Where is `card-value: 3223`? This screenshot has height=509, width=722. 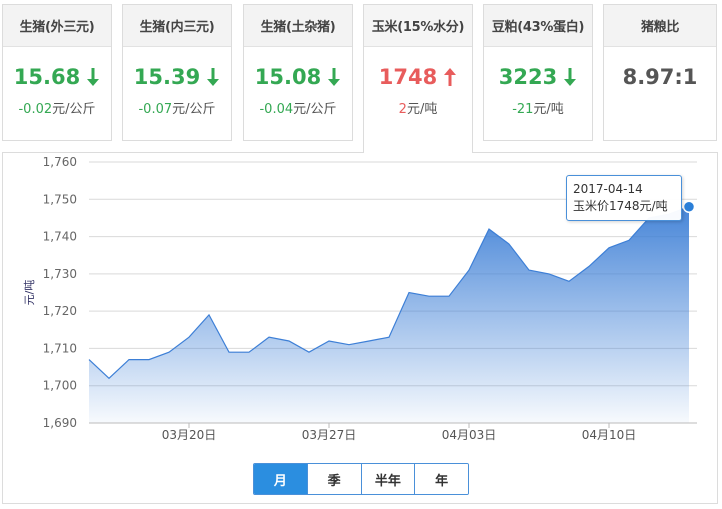 card-value: 3223 is located at coordinates (538, 77).